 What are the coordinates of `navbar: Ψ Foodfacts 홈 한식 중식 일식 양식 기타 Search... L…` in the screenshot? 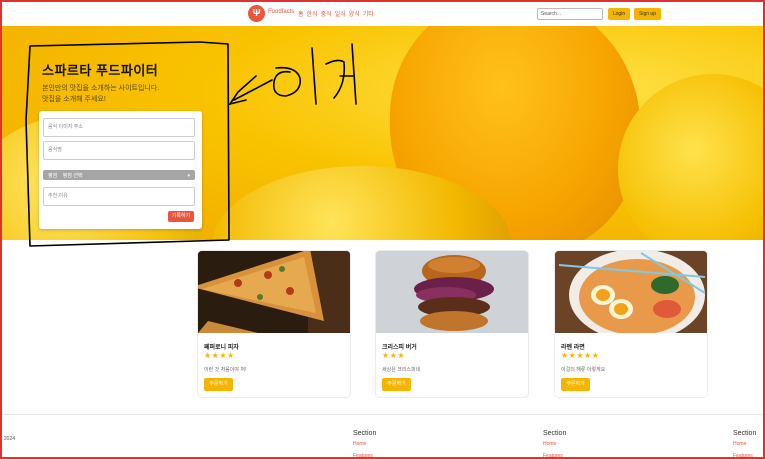 It's located at (382, 13).